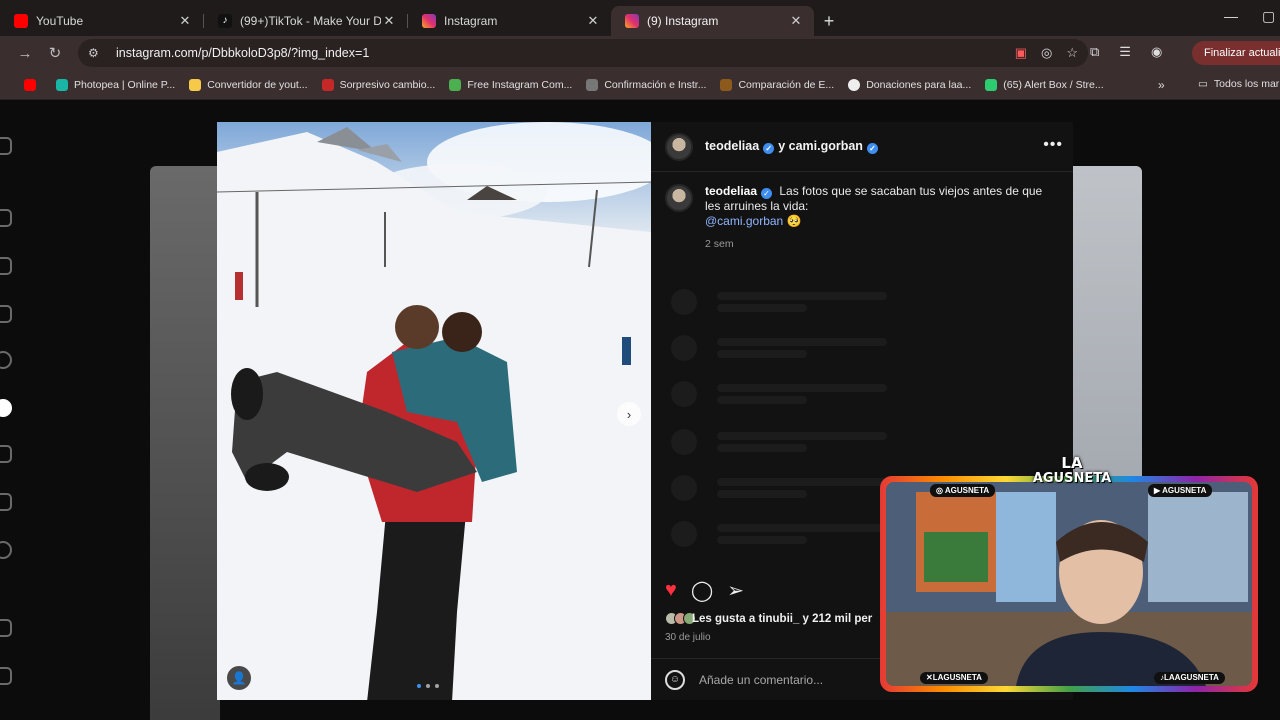 Image resolution: width=1280 pixels, height=720 pixels. What do you see at coordinates (991, 84) in the screenshot?
I see `alertbox-icon` at bounding box center [991, 84].